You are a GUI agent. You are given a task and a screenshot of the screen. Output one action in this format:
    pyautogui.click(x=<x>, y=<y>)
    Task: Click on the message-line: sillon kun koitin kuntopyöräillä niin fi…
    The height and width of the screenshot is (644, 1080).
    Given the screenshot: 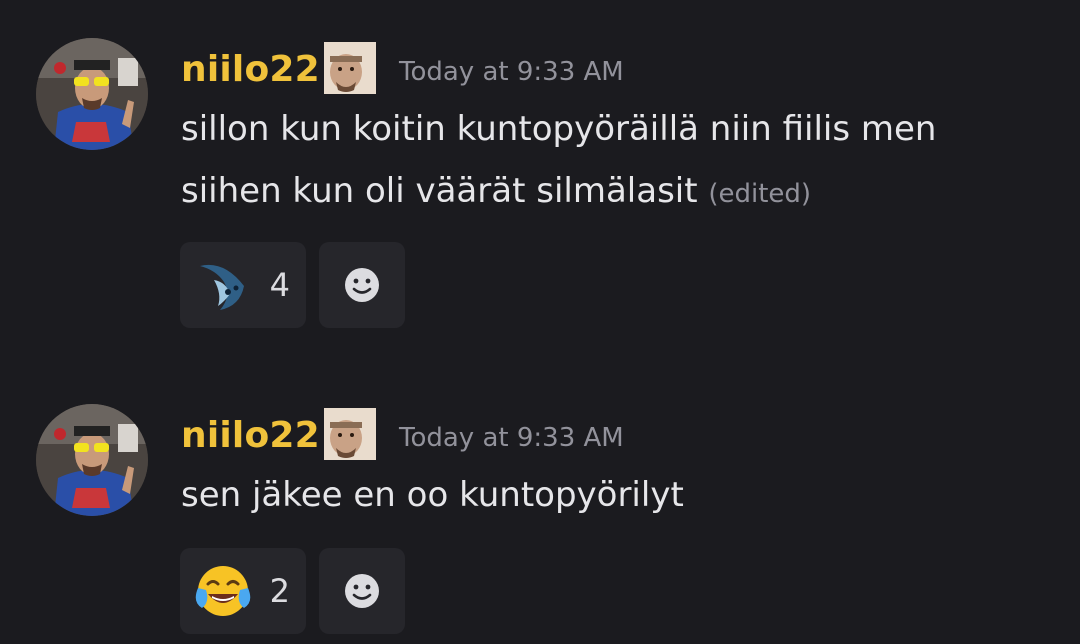 What is the action you would take?
    pyautogui.click(x=559, y=129)
    